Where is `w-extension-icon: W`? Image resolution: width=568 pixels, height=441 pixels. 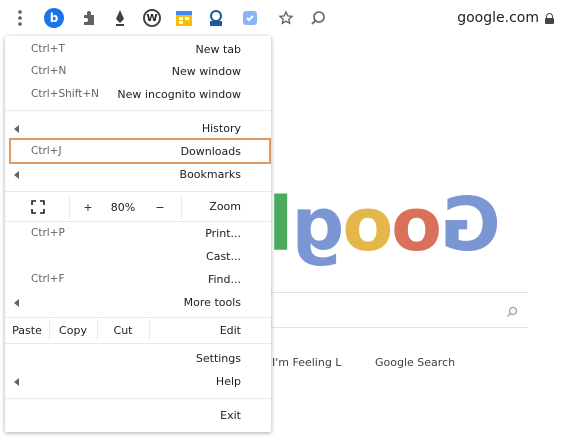
w-extension-icon: W is located at coordinates (152, 18).